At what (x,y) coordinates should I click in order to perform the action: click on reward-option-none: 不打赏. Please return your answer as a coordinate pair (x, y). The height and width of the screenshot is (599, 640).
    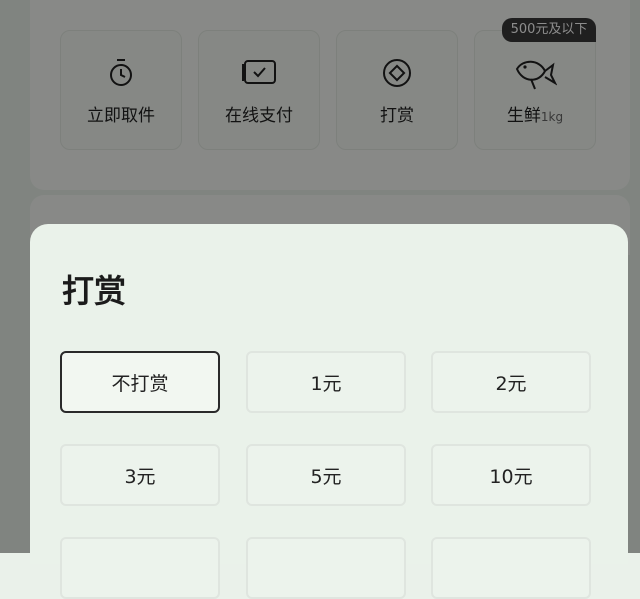
    Looking at the image, I should click on (140, 382).